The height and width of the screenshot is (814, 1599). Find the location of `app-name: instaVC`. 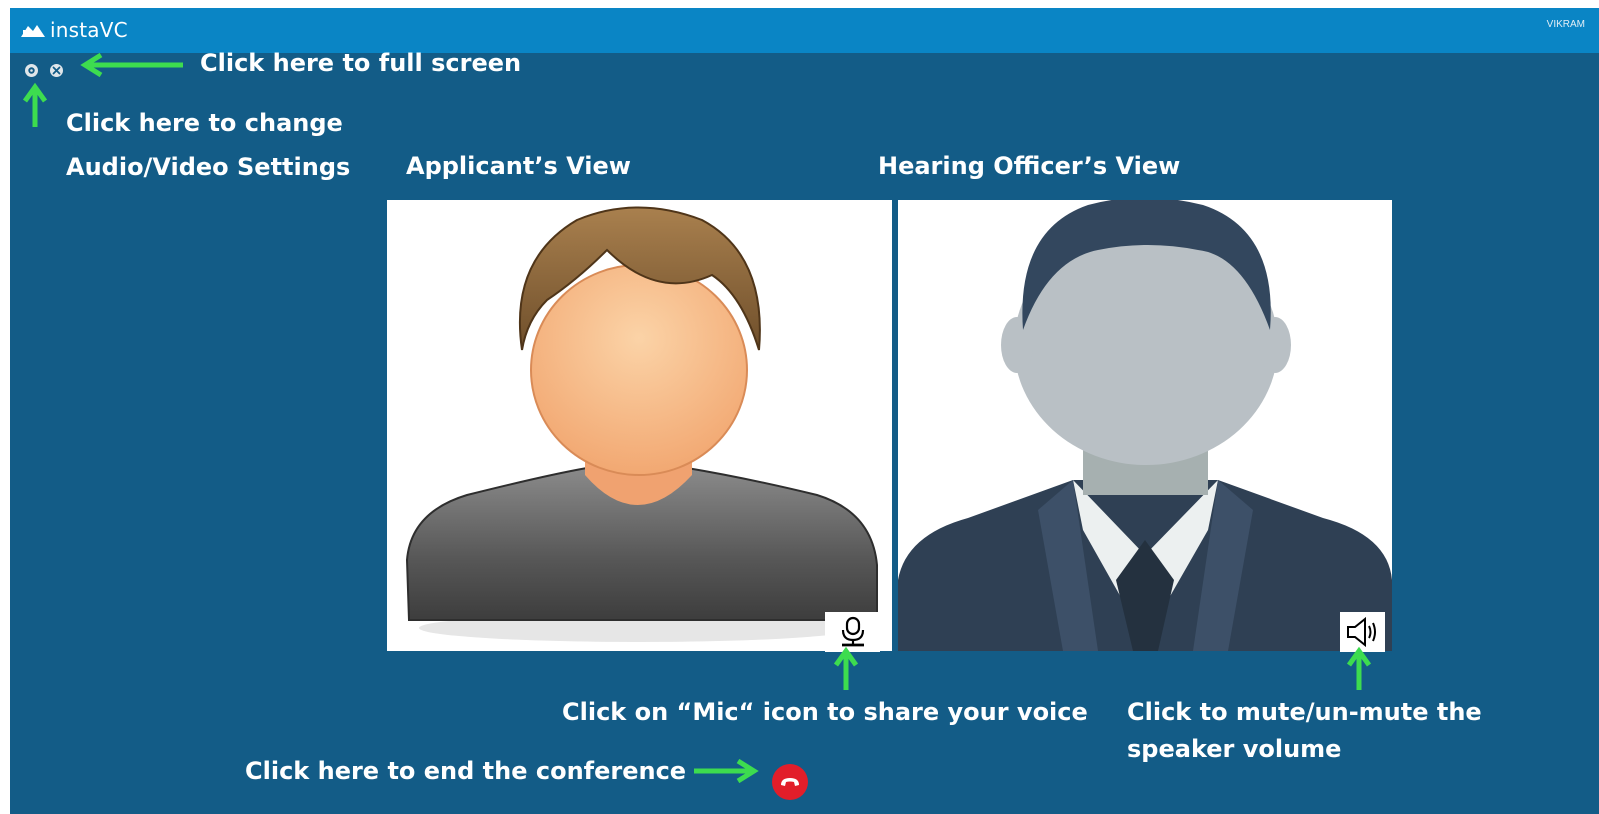

app-name: instaVC is located at coordinates (89, 30).